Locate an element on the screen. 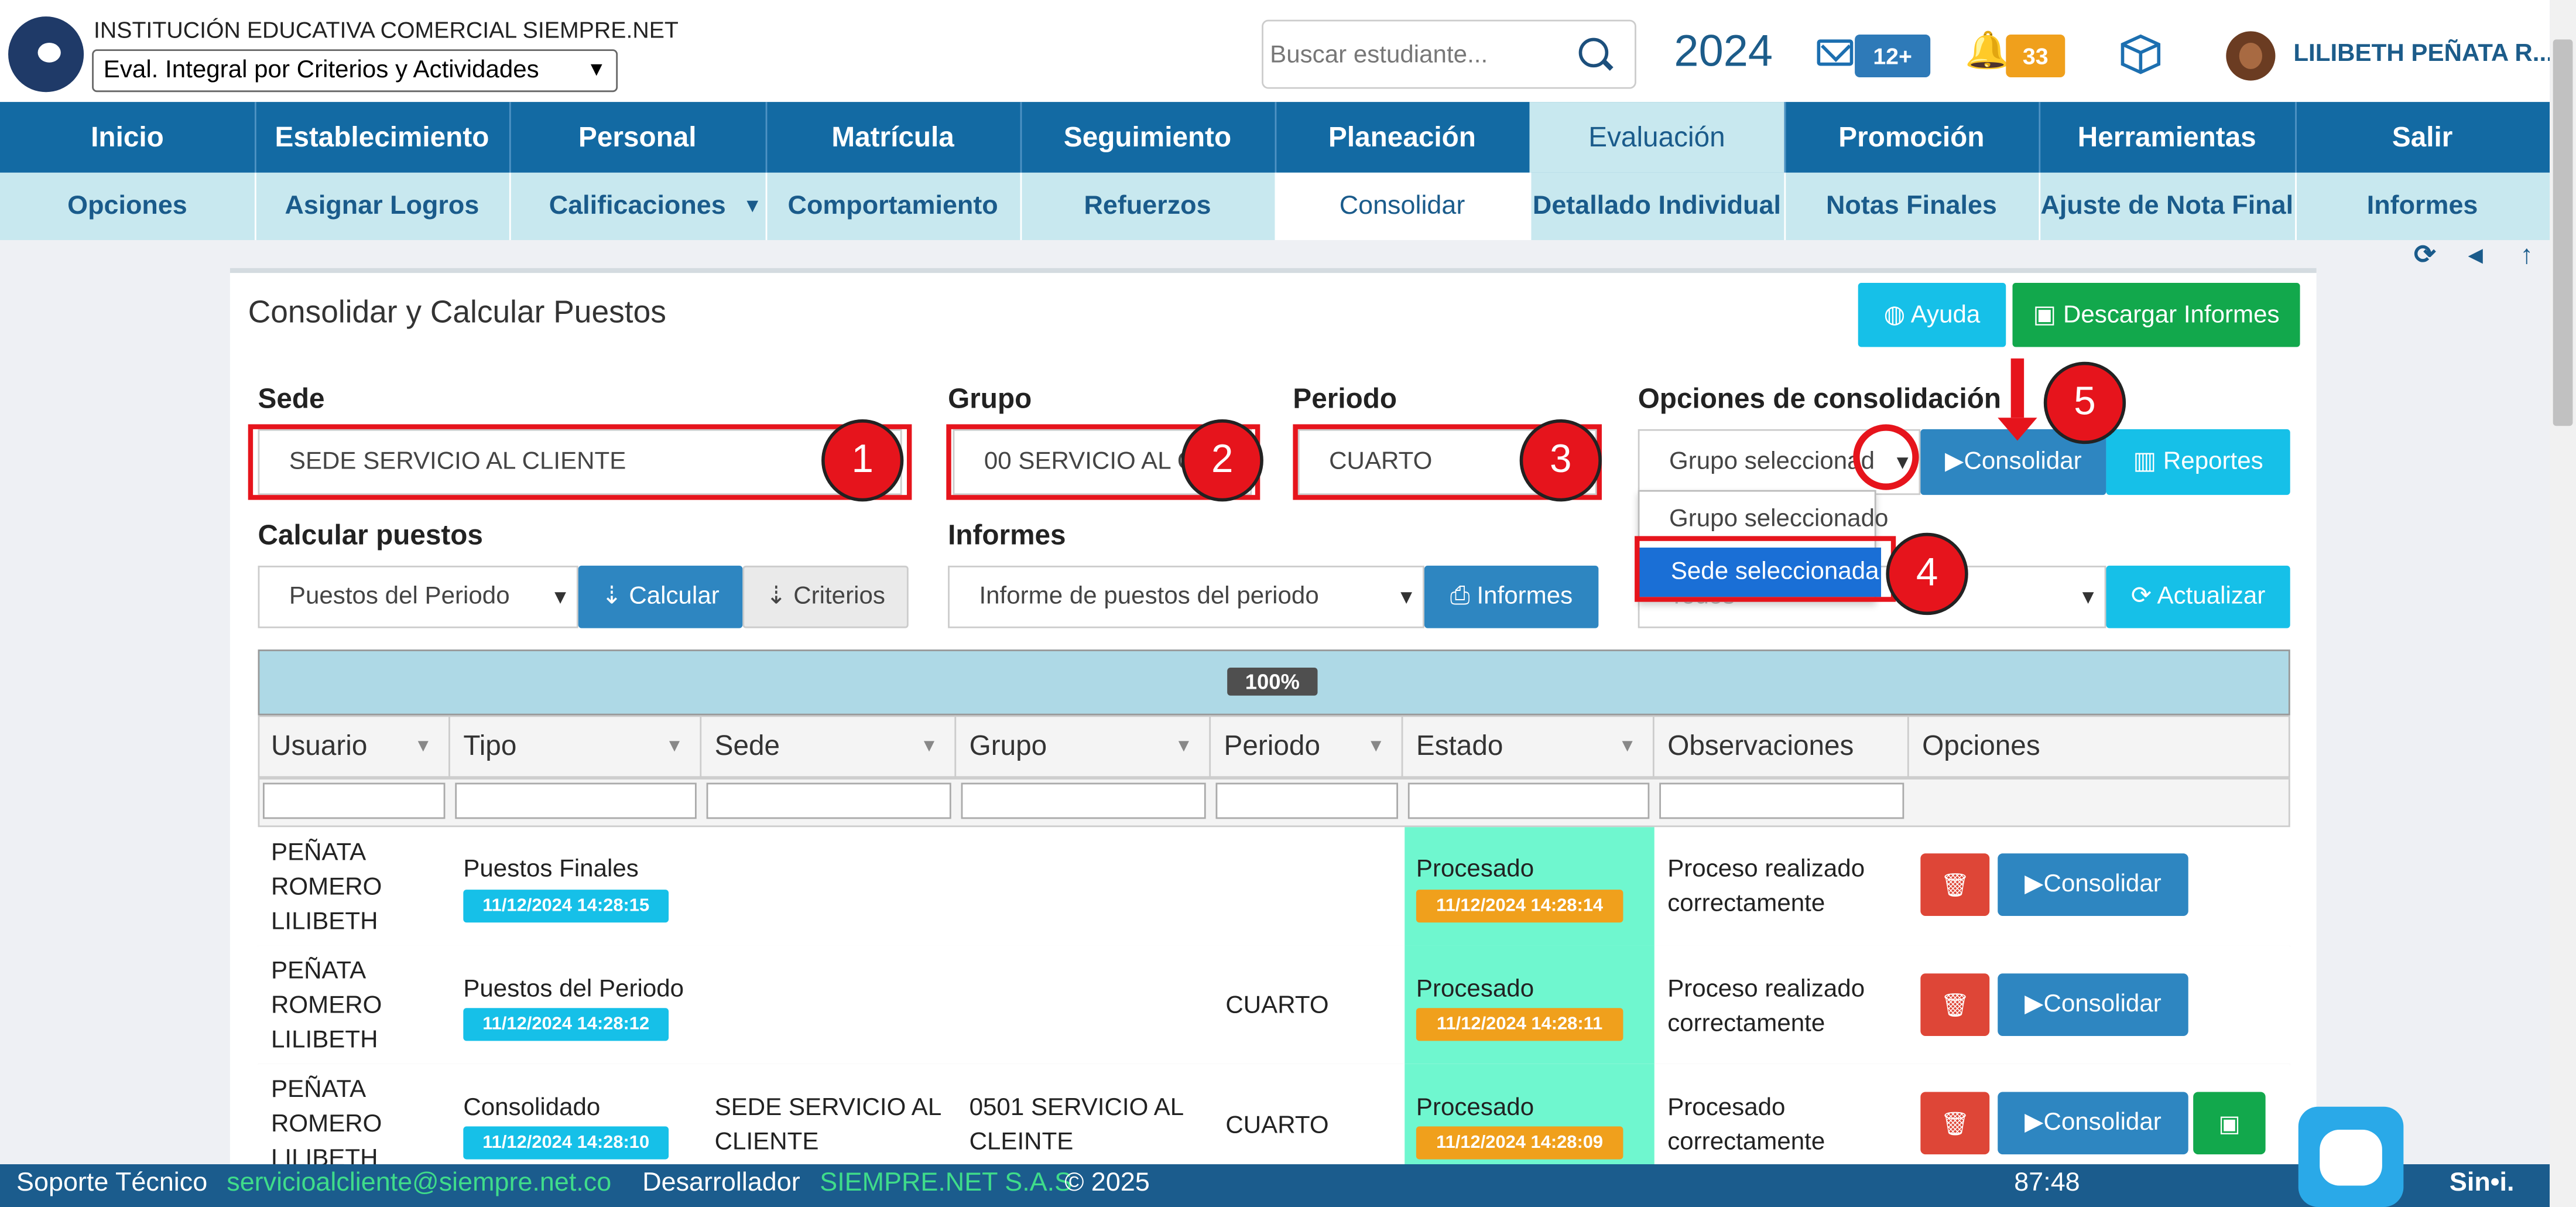  subnav-consolidar: Consolidar is located at coordinates (1403, 206).